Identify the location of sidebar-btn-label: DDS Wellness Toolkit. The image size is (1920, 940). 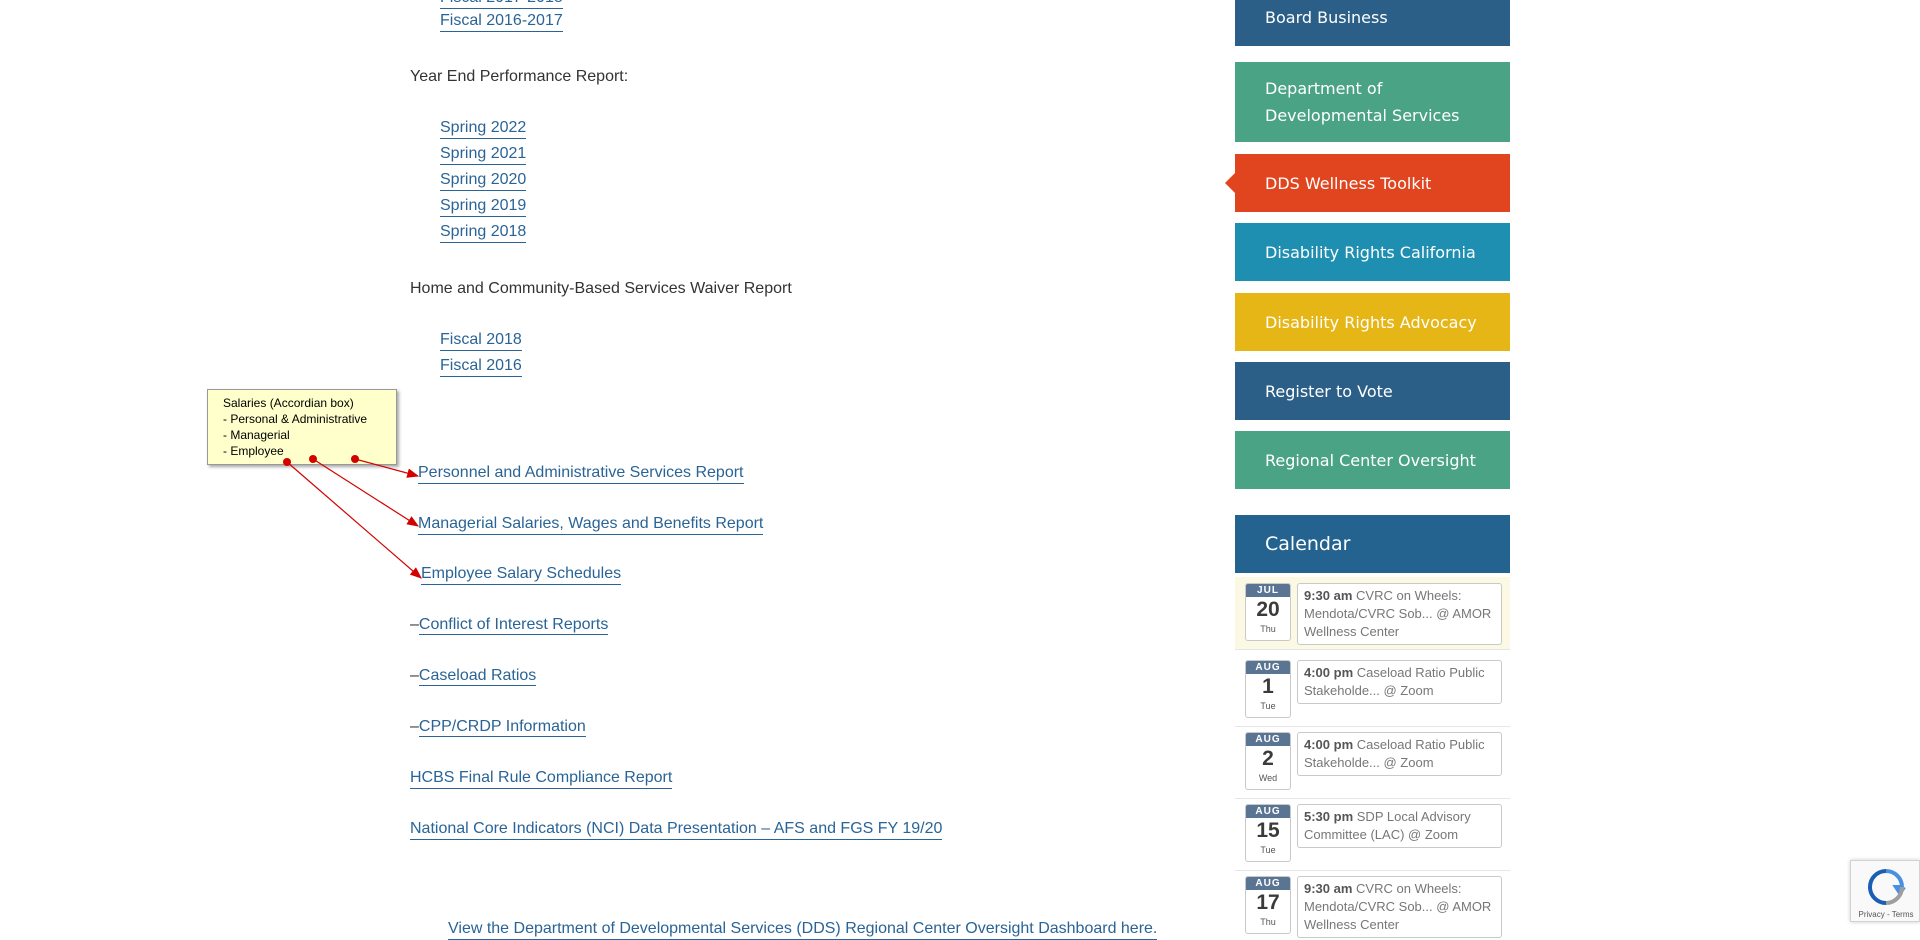
(1348, 183).